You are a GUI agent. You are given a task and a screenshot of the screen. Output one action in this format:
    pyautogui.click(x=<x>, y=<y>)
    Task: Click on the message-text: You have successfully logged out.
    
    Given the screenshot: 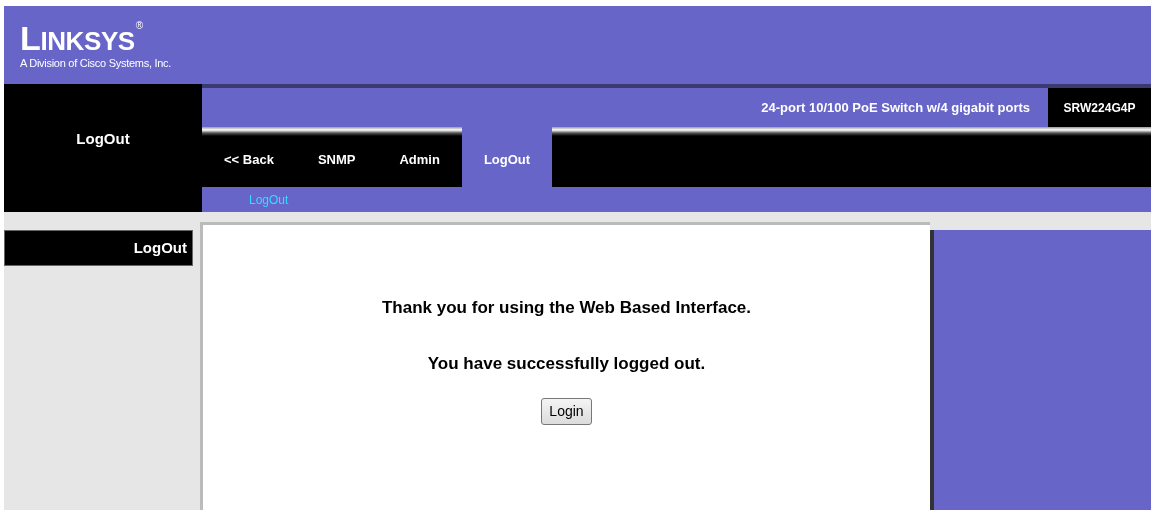 What is the action you would take?
    pyautogui.click(x=566, y=363)
    